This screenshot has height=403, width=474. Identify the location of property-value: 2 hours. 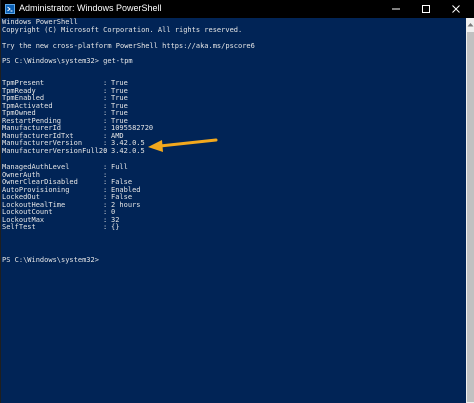
(126, 204).